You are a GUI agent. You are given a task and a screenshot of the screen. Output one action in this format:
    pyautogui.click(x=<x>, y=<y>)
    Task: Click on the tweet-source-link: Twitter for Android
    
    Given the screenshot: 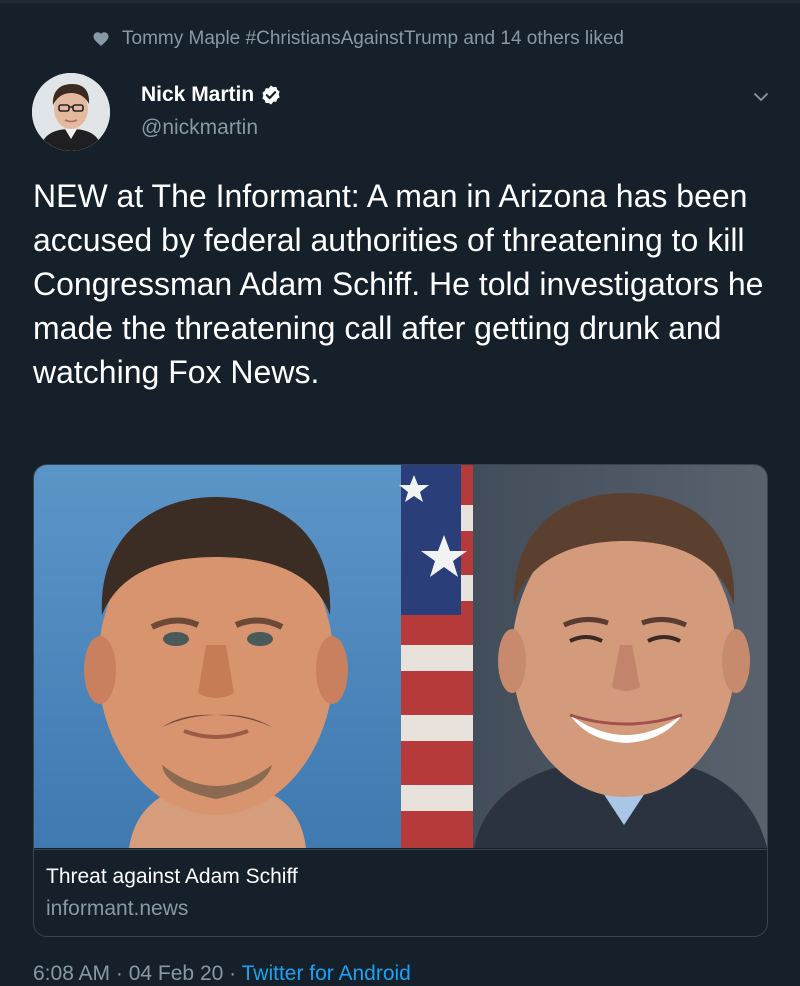 What is the action you would take?
    pyautogui.click(x=326, y=973)
    